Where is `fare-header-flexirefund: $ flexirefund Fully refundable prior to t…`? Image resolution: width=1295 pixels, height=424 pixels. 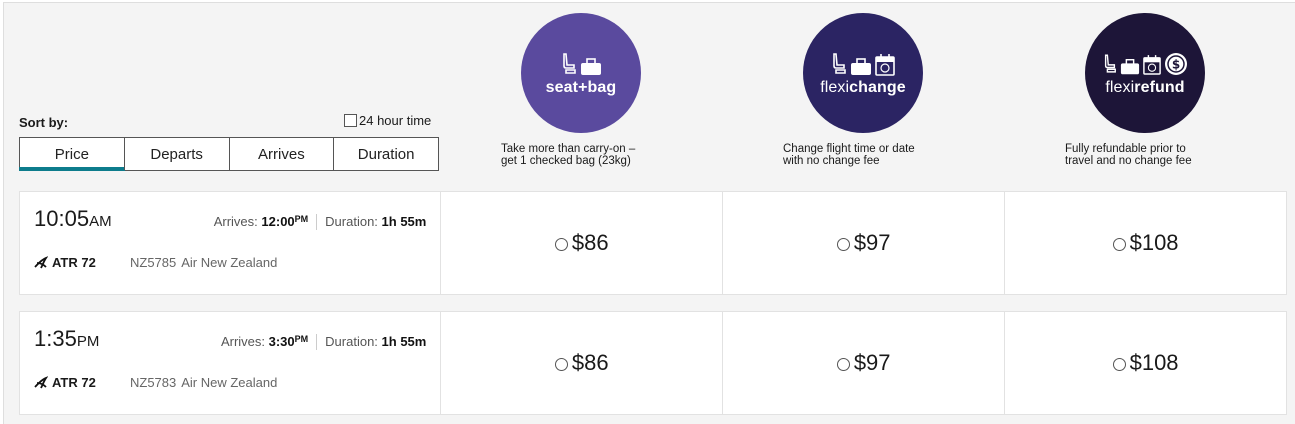
fare-header-flexirefund: $ flexirefund Fully refundable prior to t… is located at coordinates (1175, 90).